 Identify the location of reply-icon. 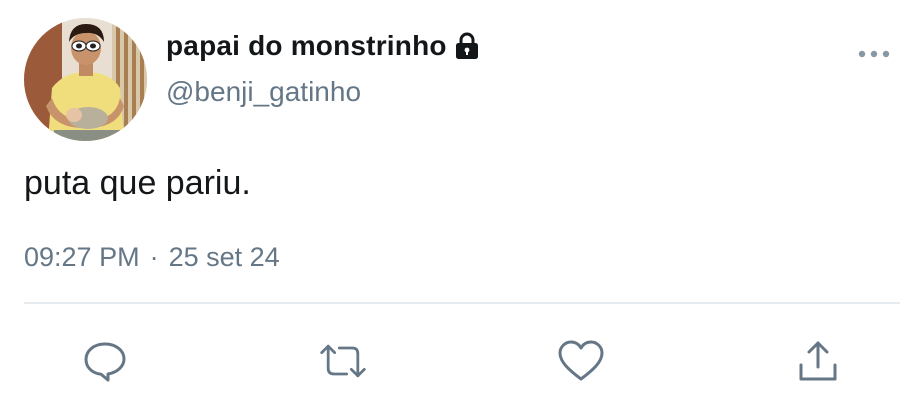
(105, 362).